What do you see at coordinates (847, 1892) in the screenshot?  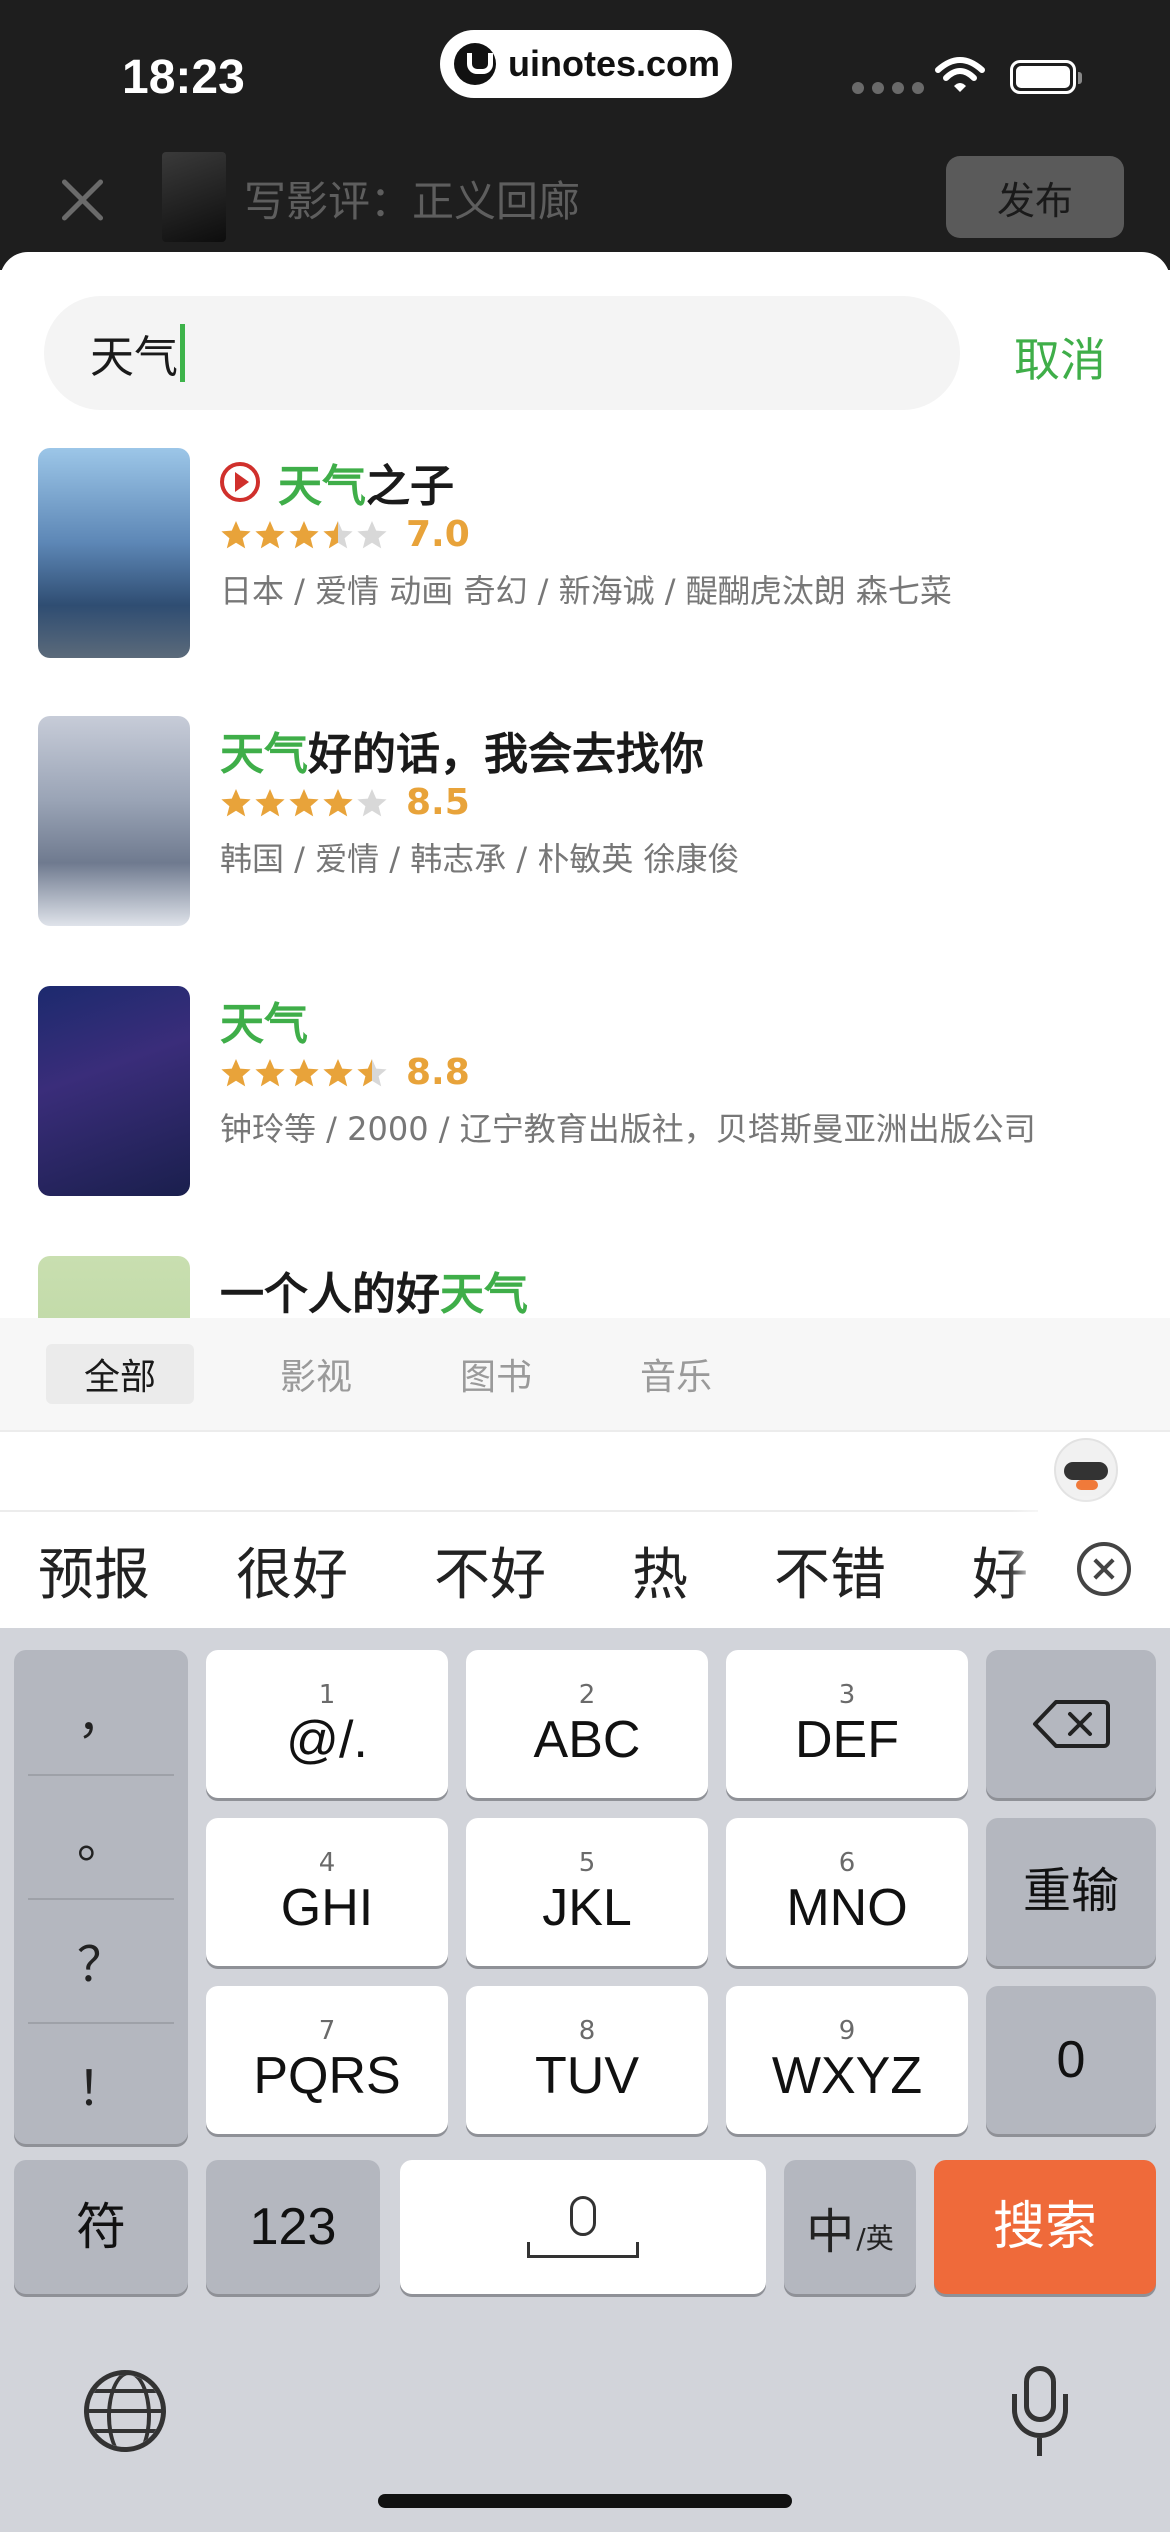 I see `key-6: 6 MNO` at bounding box center [847, 1892].